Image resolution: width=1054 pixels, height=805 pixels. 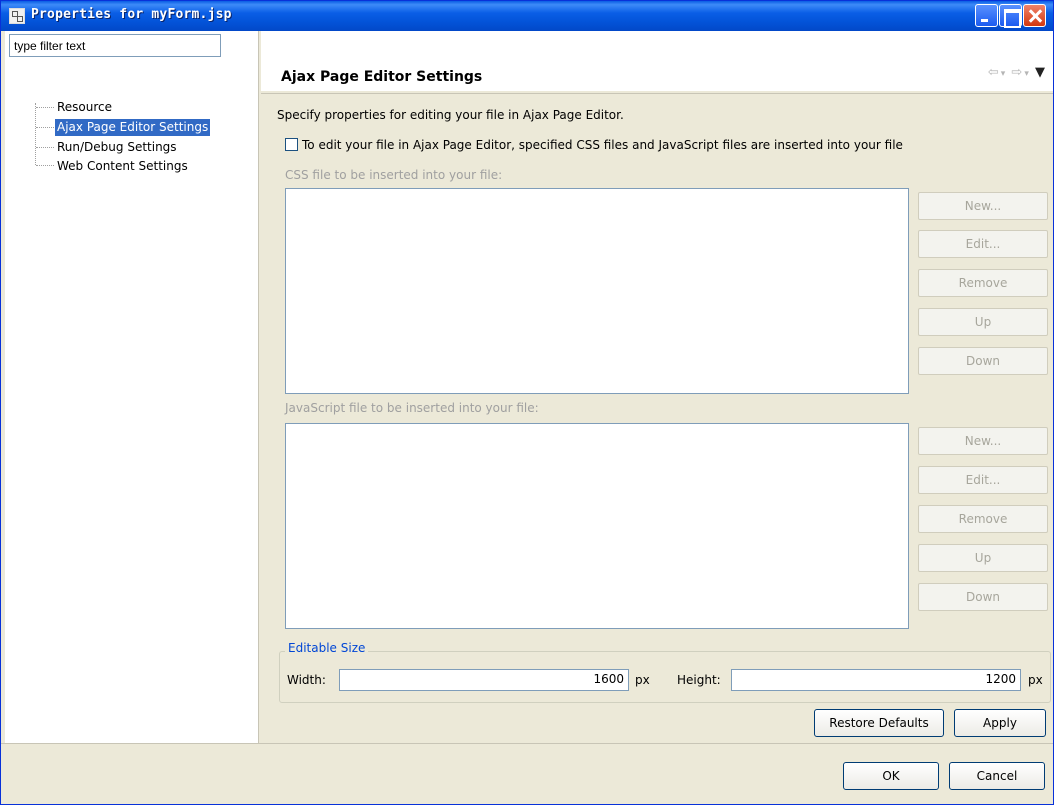 I want to click on restore-defaults-button: Restore Defaults, so click(x=879, y=723).